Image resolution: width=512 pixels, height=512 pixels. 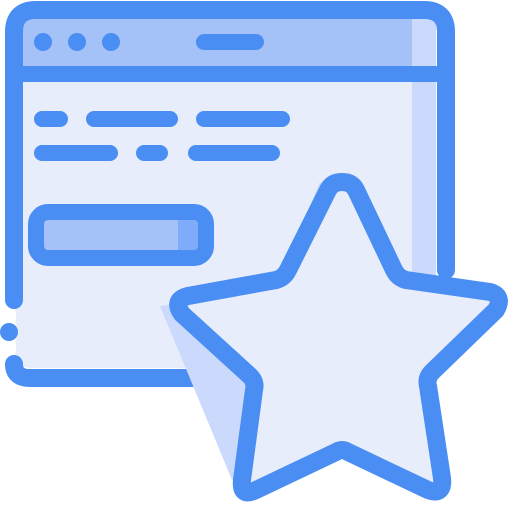 I want to click on window-outline-dot, so click(x=9, y=332).